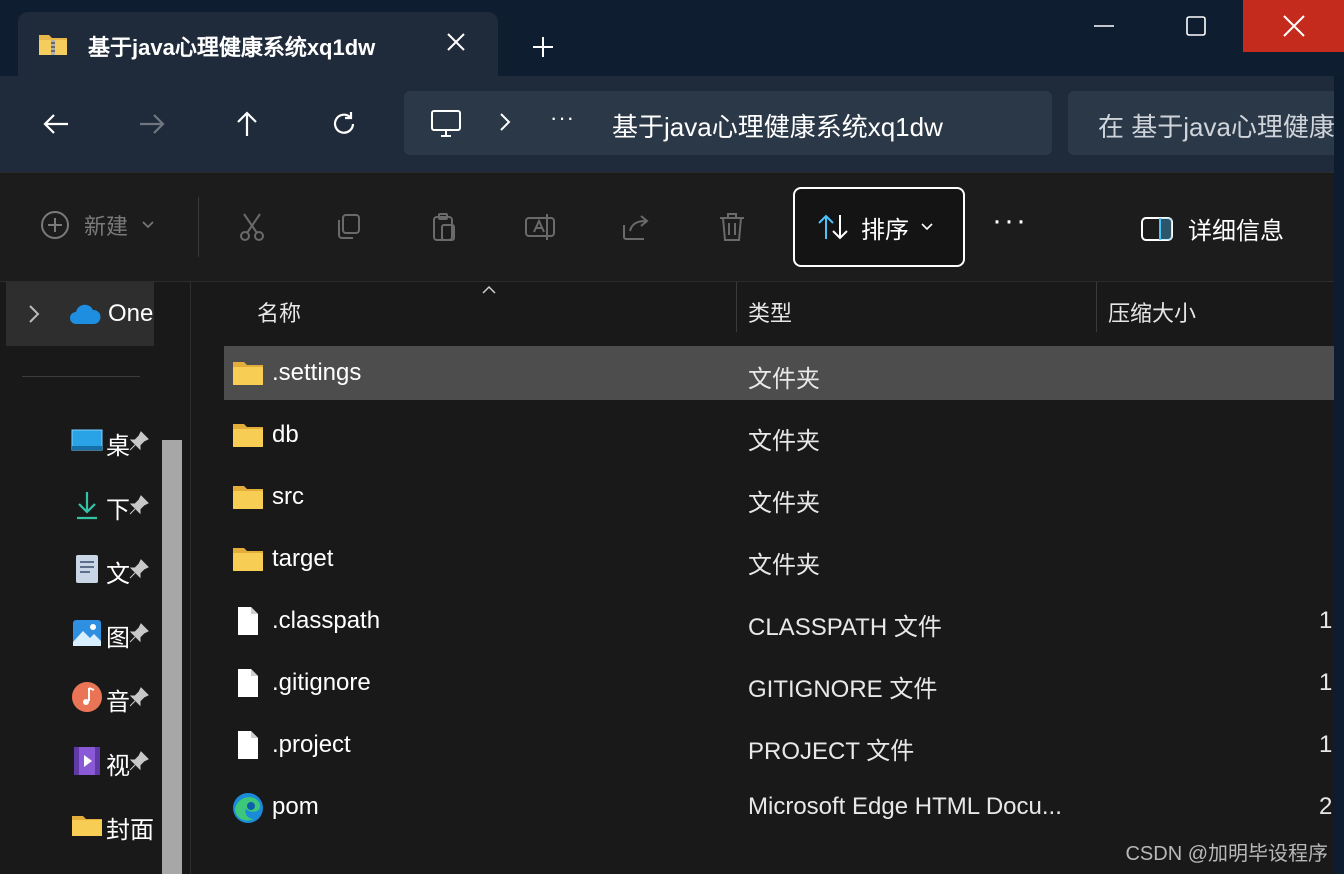  What do you see at coordinates (489, 291) in the screenshot?
I see `chevron-up-icon` at bounding box center [489, 291].